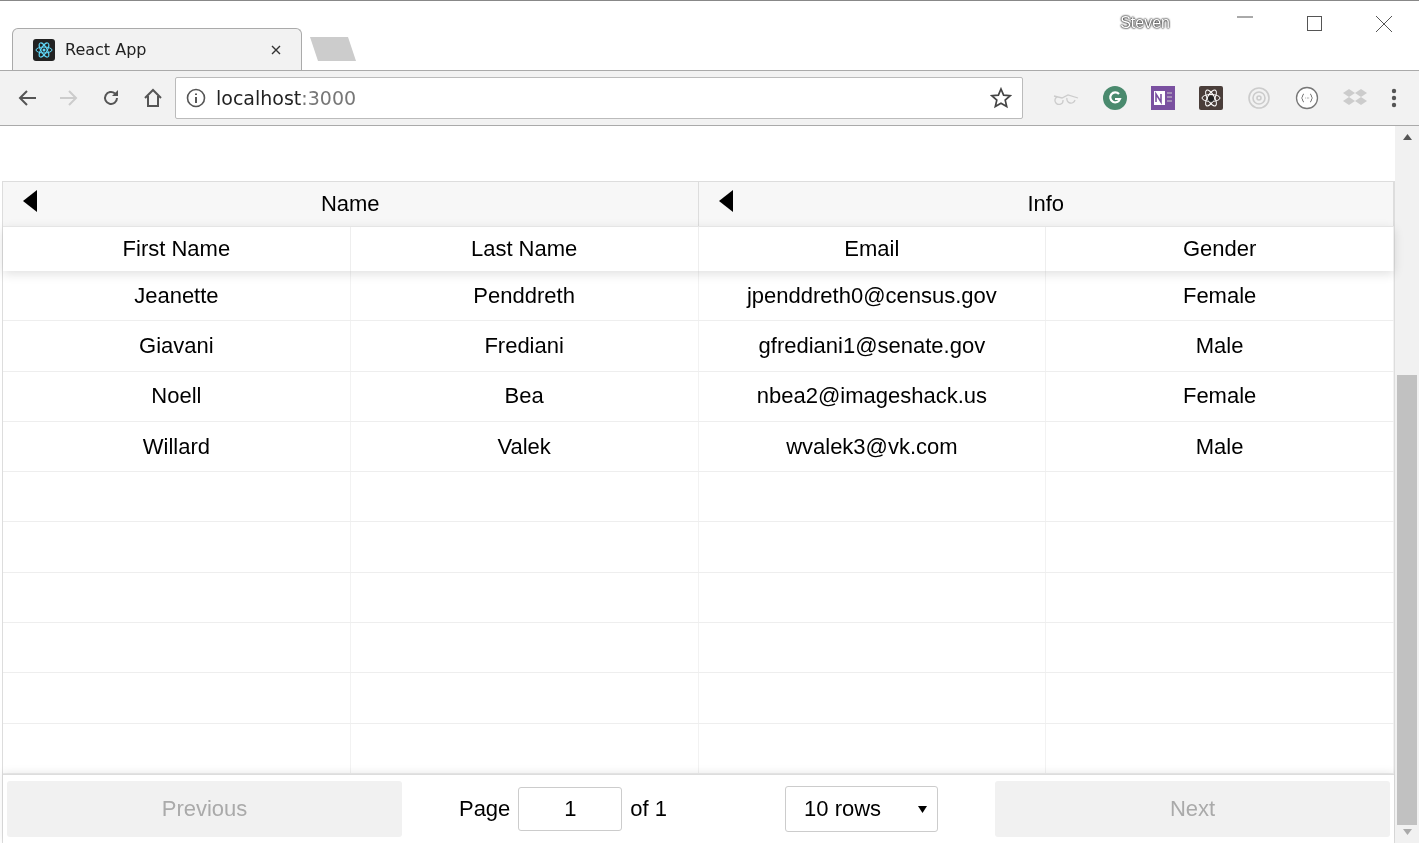 The height and width of the screenshot is (843, 1419). Describe the element at coordinates (570, 809) in the screenshot. I see `page-input: 1` at that location.